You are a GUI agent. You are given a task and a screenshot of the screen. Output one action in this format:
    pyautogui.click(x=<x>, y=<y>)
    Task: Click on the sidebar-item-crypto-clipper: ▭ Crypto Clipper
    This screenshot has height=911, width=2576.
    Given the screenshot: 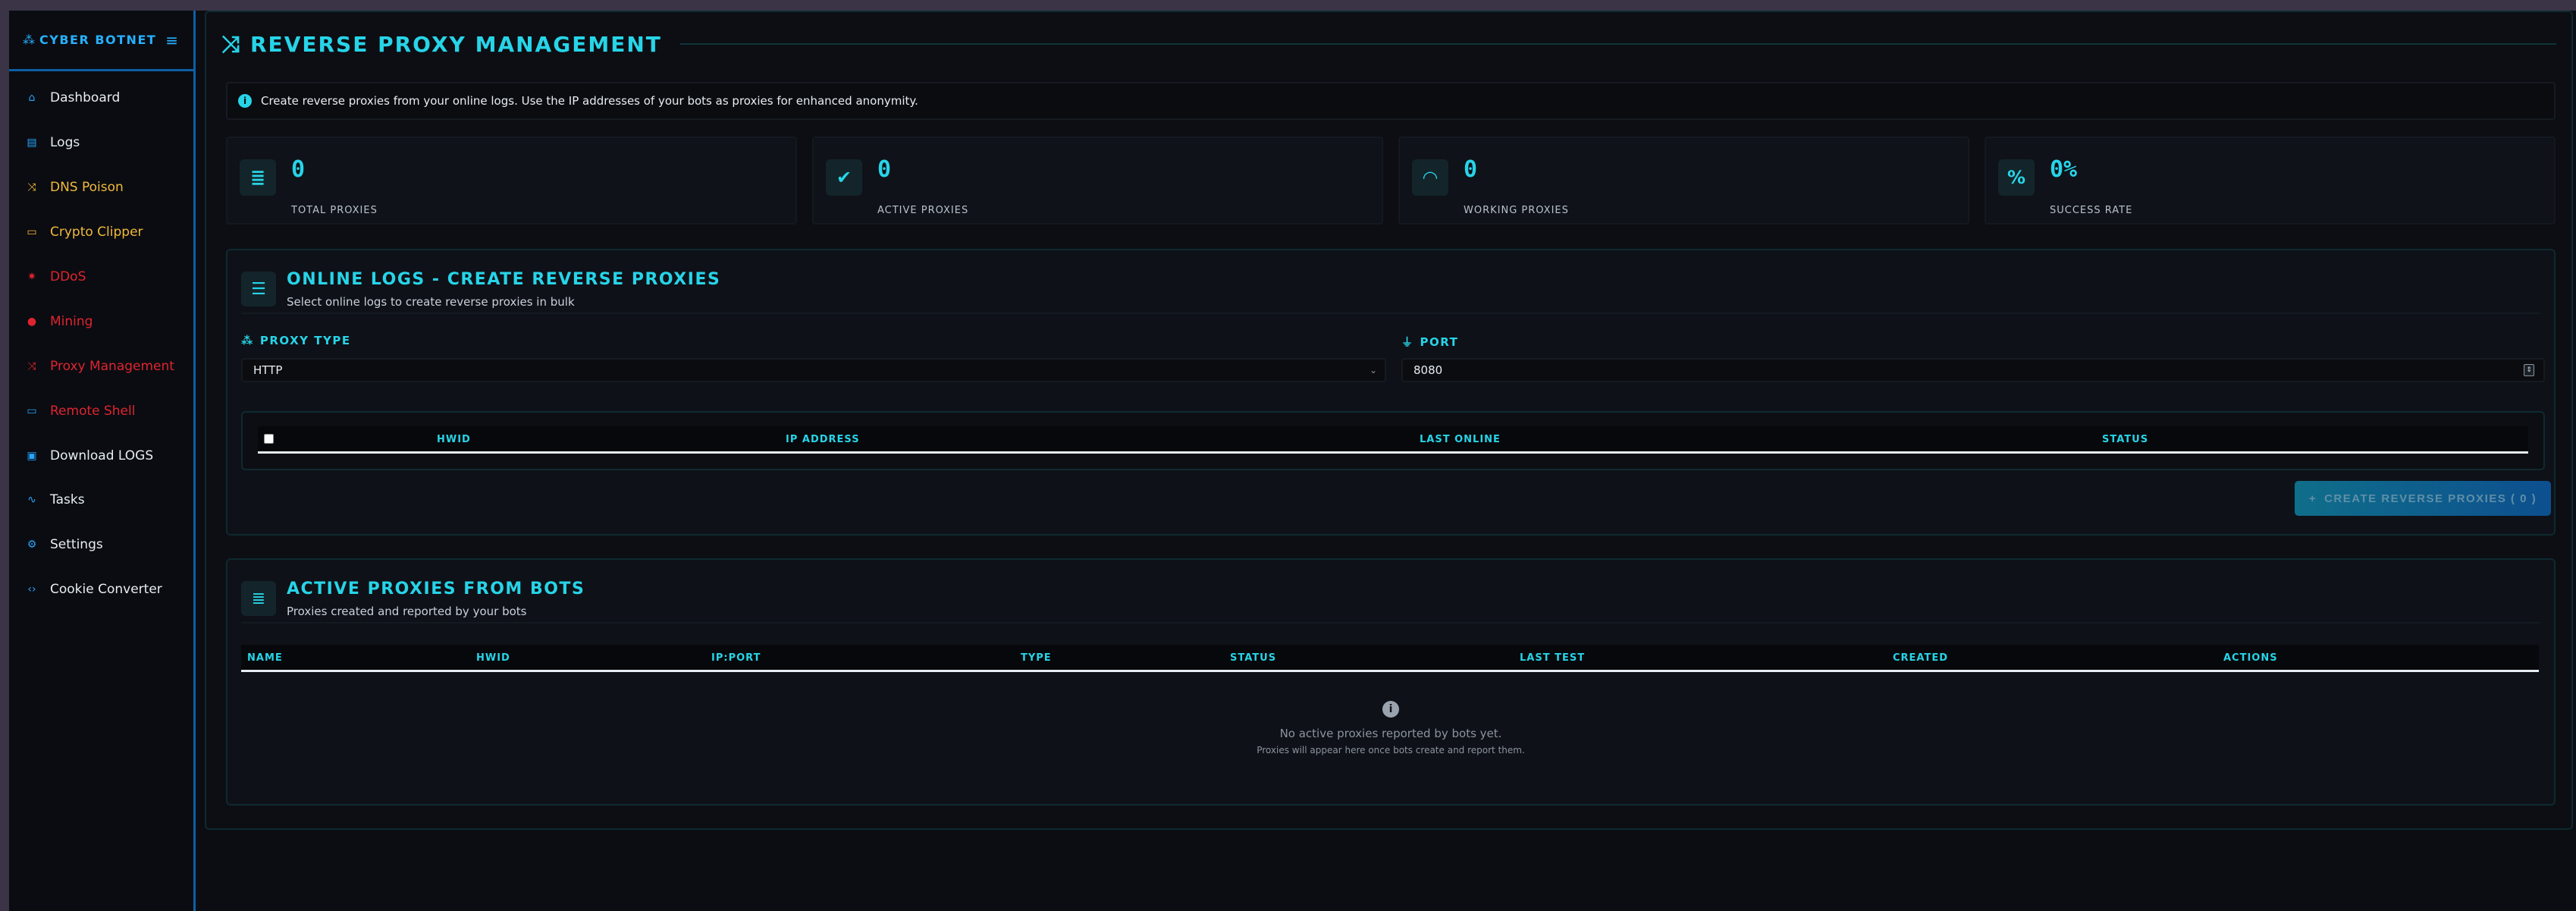 What is the action you would take?
    pyautogui.click(x=101, y=232)
    